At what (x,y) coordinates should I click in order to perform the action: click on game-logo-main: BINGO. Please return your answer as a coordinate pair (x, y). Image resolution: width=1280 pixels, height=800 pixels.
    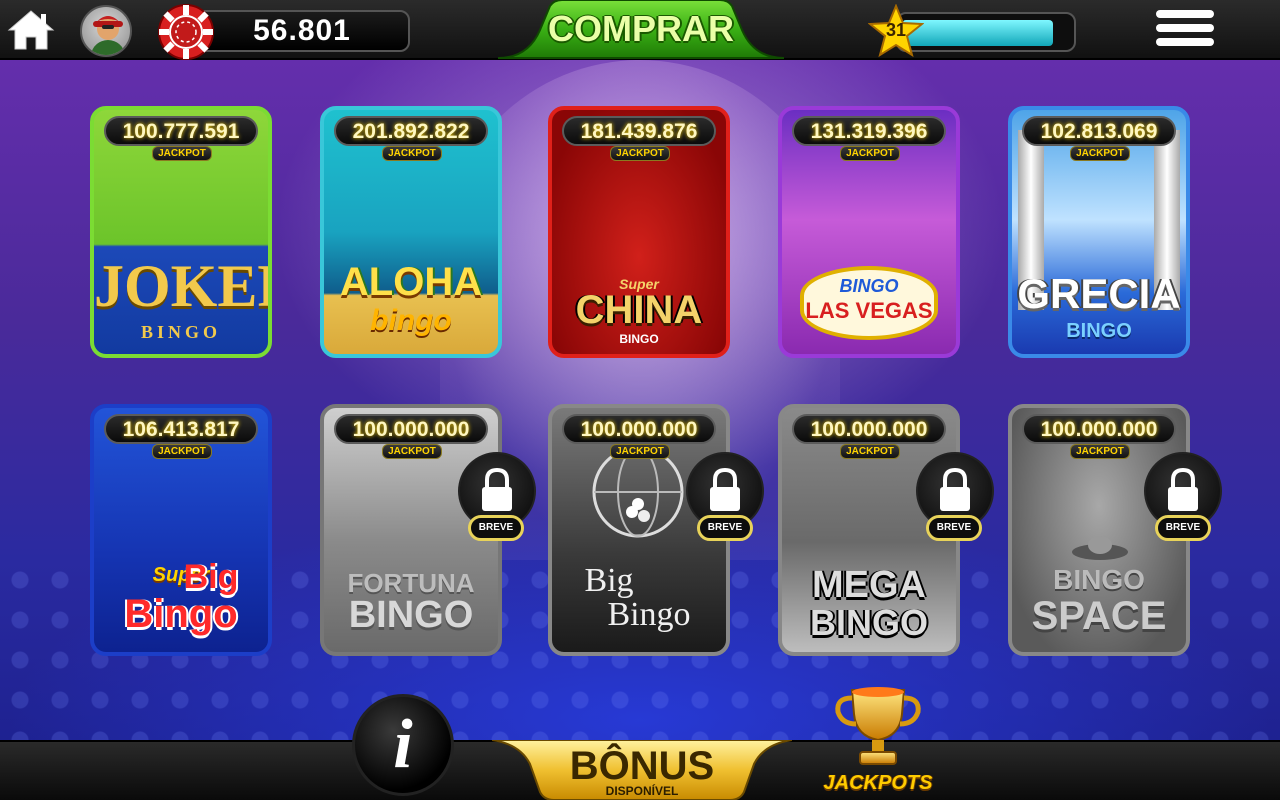
    Looking at the image, I should click on (1099, 579).